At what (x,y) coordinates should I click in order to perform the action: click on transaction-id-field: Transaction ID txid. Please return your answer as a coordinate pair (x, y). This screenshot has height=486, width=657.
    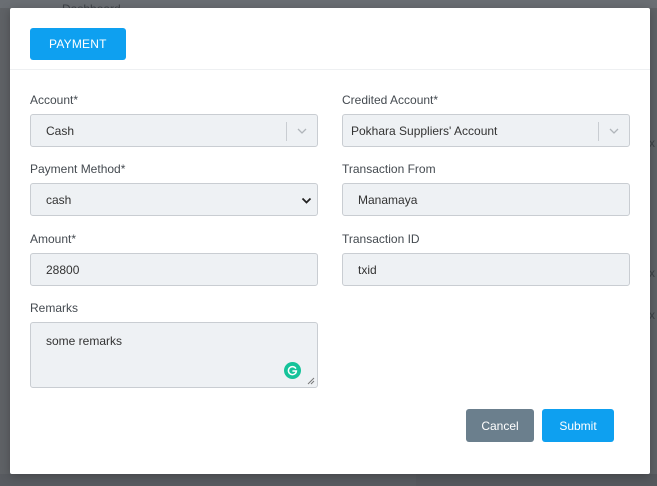
    Looking at the image, I should click on (486, 258).